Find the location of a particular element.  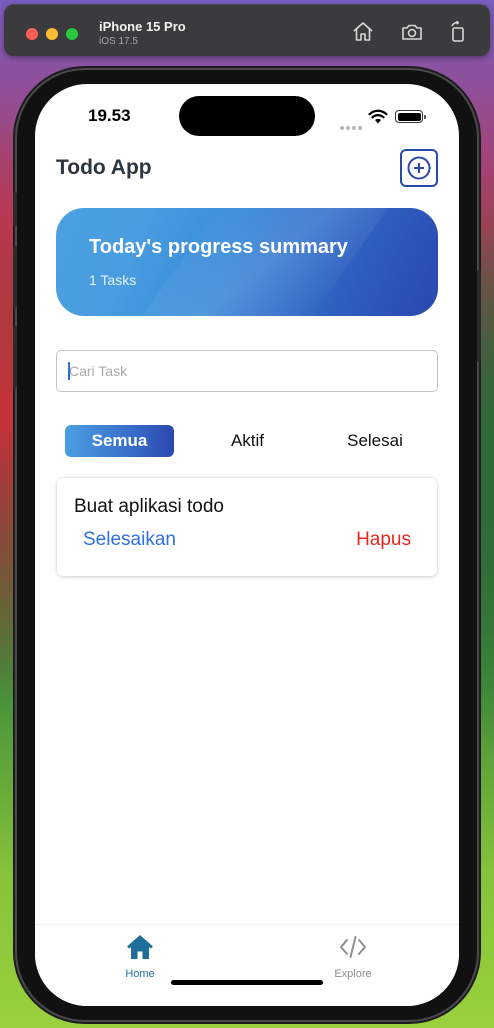

bottom-tab-bar: Home Explore is located at coordinates (247, 965).